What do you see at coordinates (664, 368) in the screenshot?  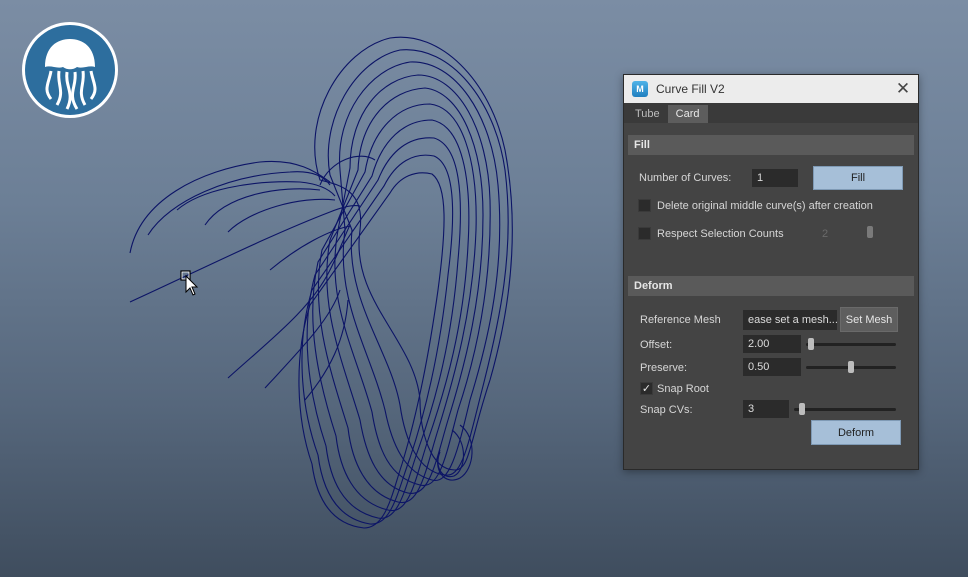 I see `preserve-label: Preserve:` at bounding box center [664, 368].